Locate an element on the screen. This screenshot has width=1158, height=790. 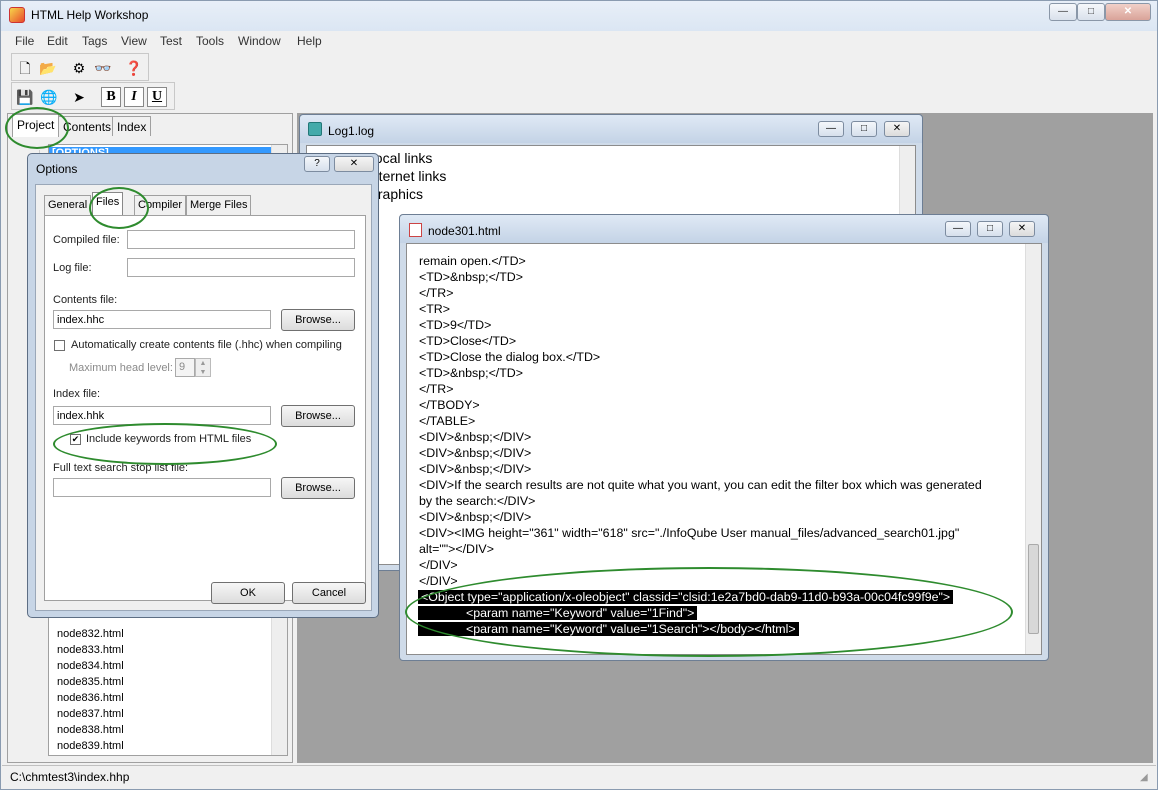
app-title: HTML Help Workshop is located at coordinates (90, 15).